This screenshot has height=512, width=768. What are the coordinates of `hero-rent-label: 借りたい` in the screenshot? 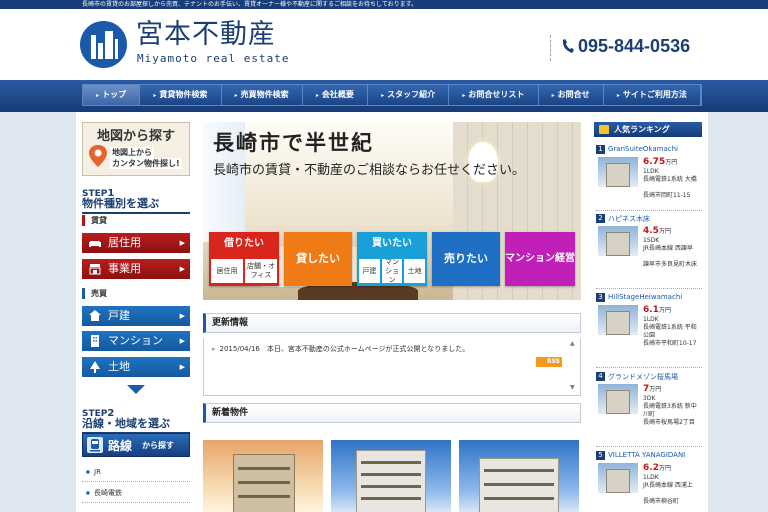 It's located at (244, 243).